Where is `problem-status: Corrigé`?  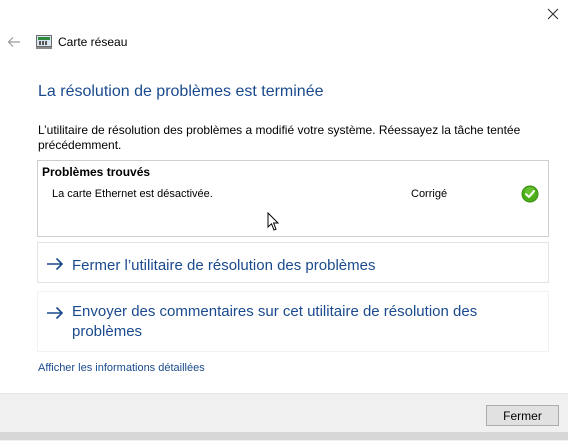 problem-status: Corrigé is located at coordinates (429, 194).